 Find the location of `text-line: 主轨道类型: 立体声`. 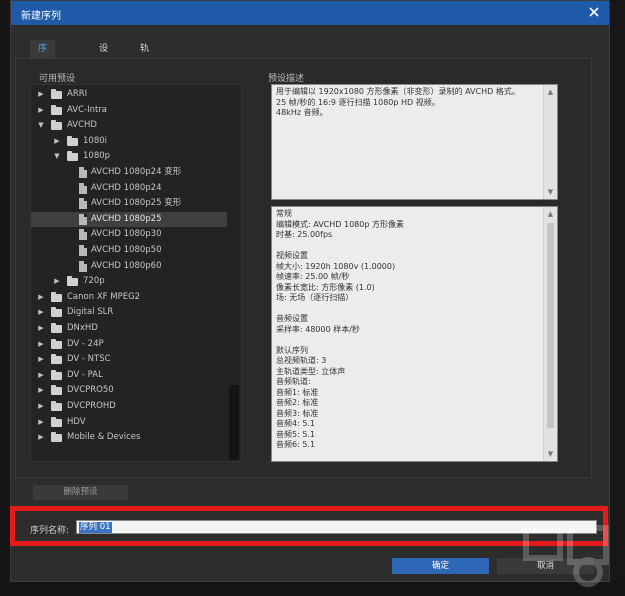

text-line: 主轨道类型: 立体声 is located at coordinates (311, 371).